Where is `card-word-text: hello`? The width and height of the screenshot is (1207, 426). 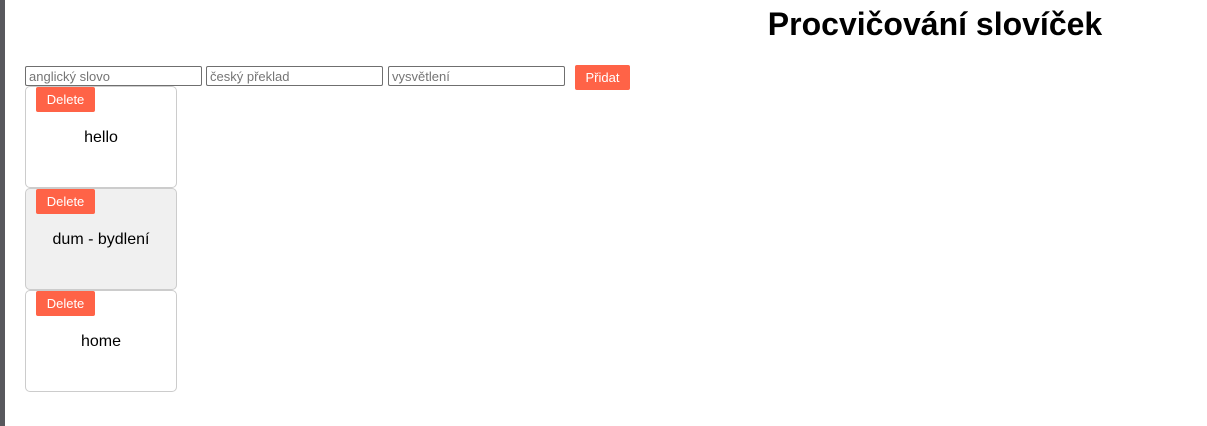 card-word-text: hello is located at coordinates (101, 137).